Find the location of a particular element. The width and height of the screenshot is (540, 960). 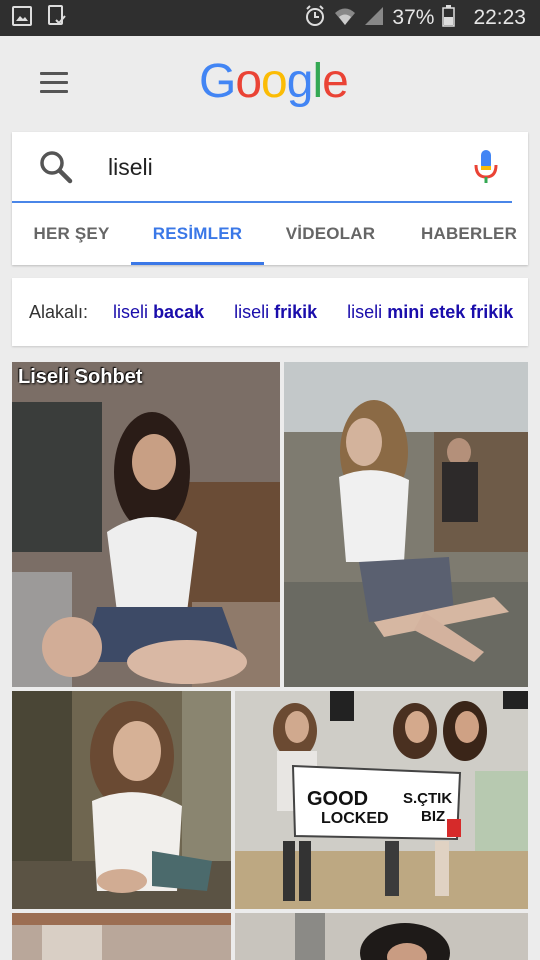

alarm-icon is located at coordinates (315, 18).